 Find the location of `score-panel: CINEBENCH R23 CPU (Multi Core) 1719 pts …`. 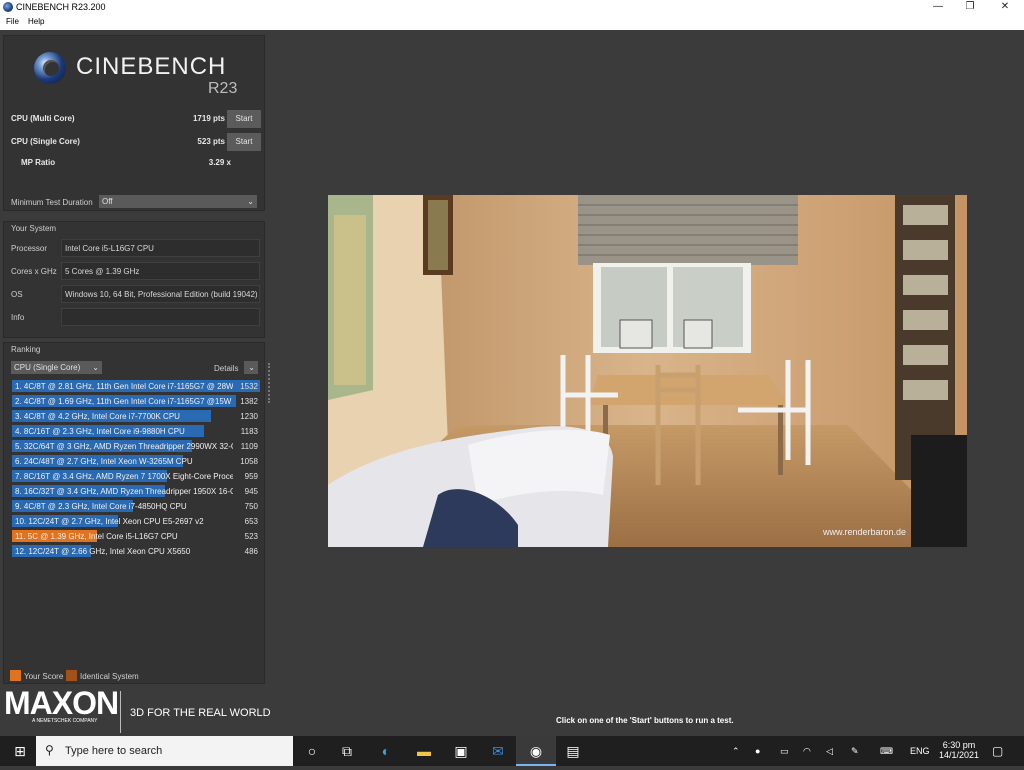

score-panel: CINEBENCH R23 CPU (Multi Core) 1719 pts … is located at coordinates (134, 123).